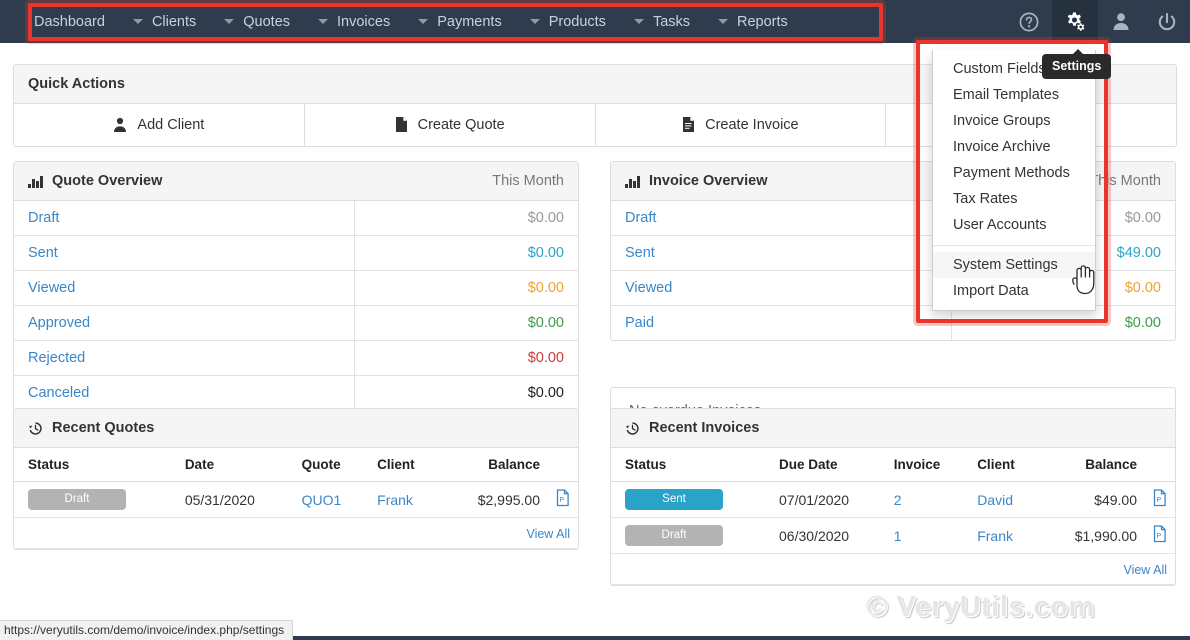  I want to click on table-row: Draft 06/30/2020 1 Frank $1,990.00 P, so click(893, 535).